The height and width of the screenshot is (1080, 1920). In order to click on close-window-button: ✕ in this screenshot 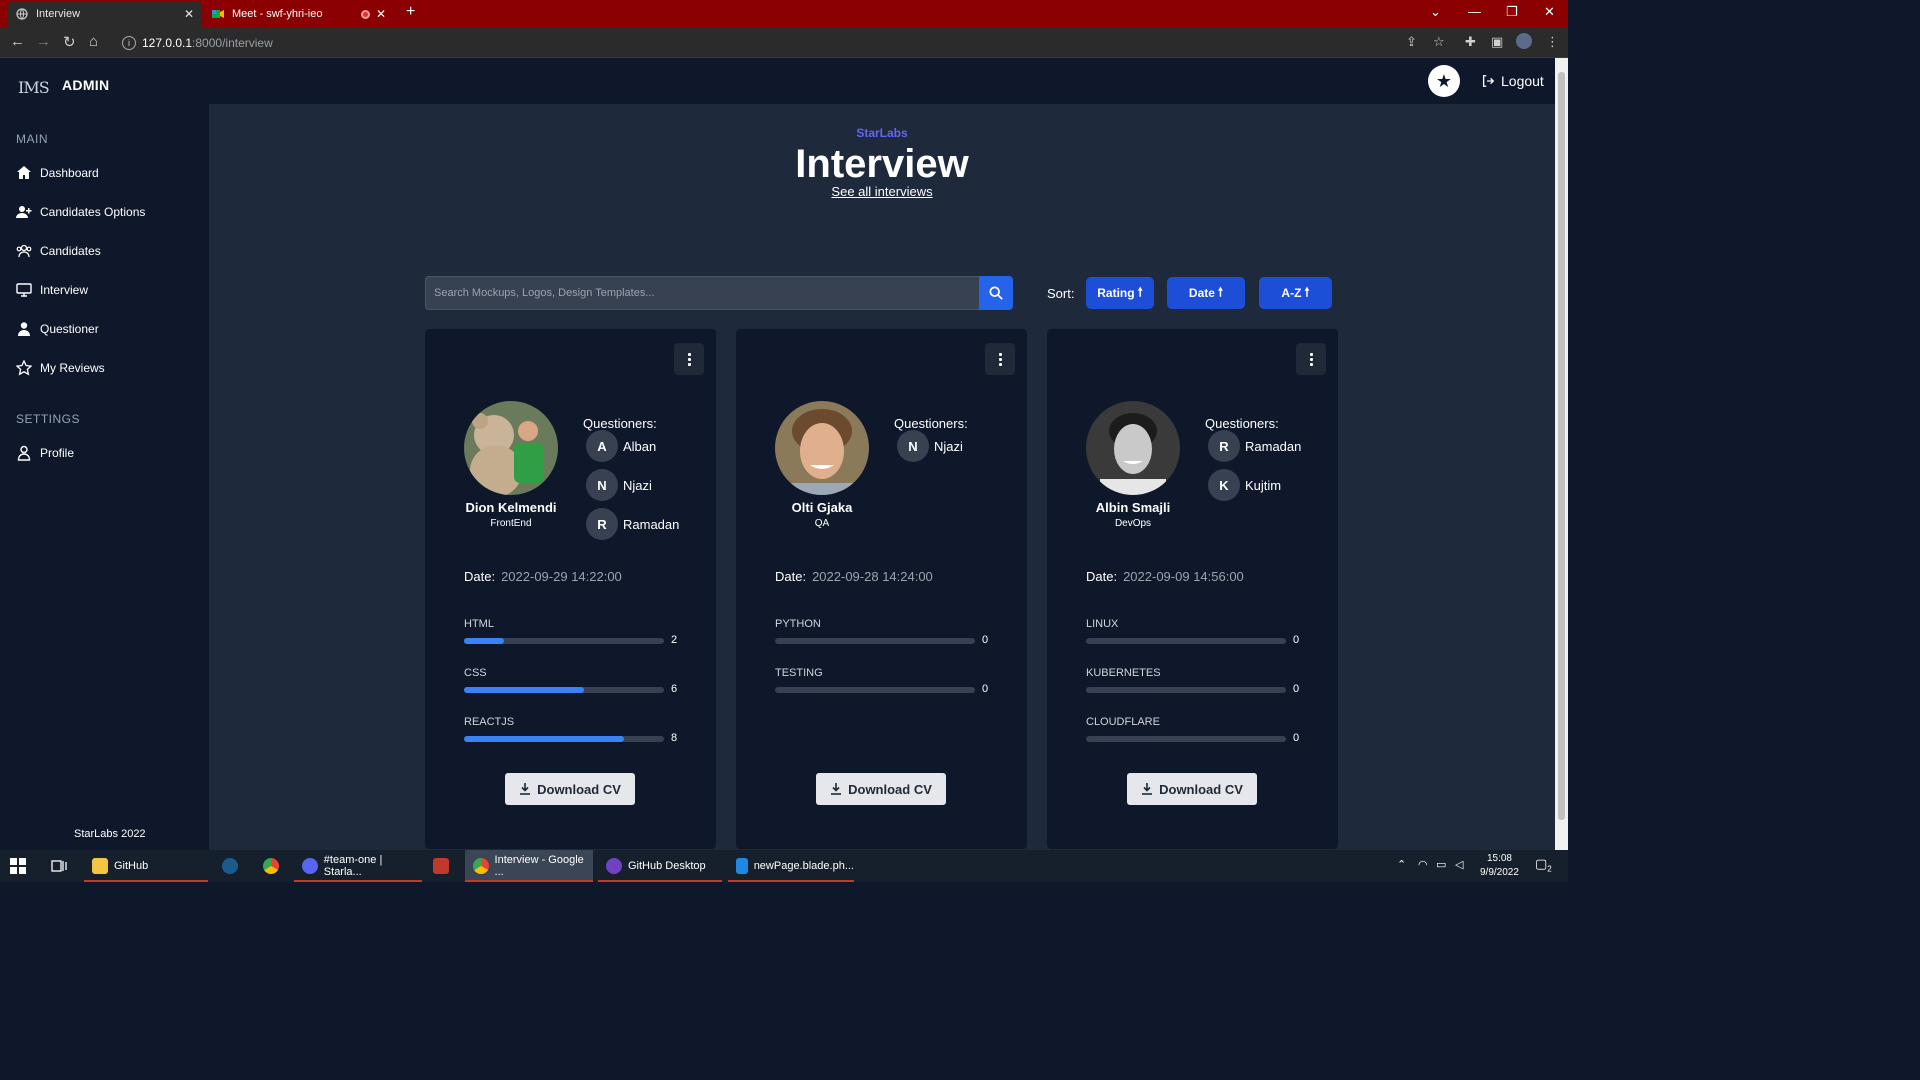, I will do `click(1549, 12)`.